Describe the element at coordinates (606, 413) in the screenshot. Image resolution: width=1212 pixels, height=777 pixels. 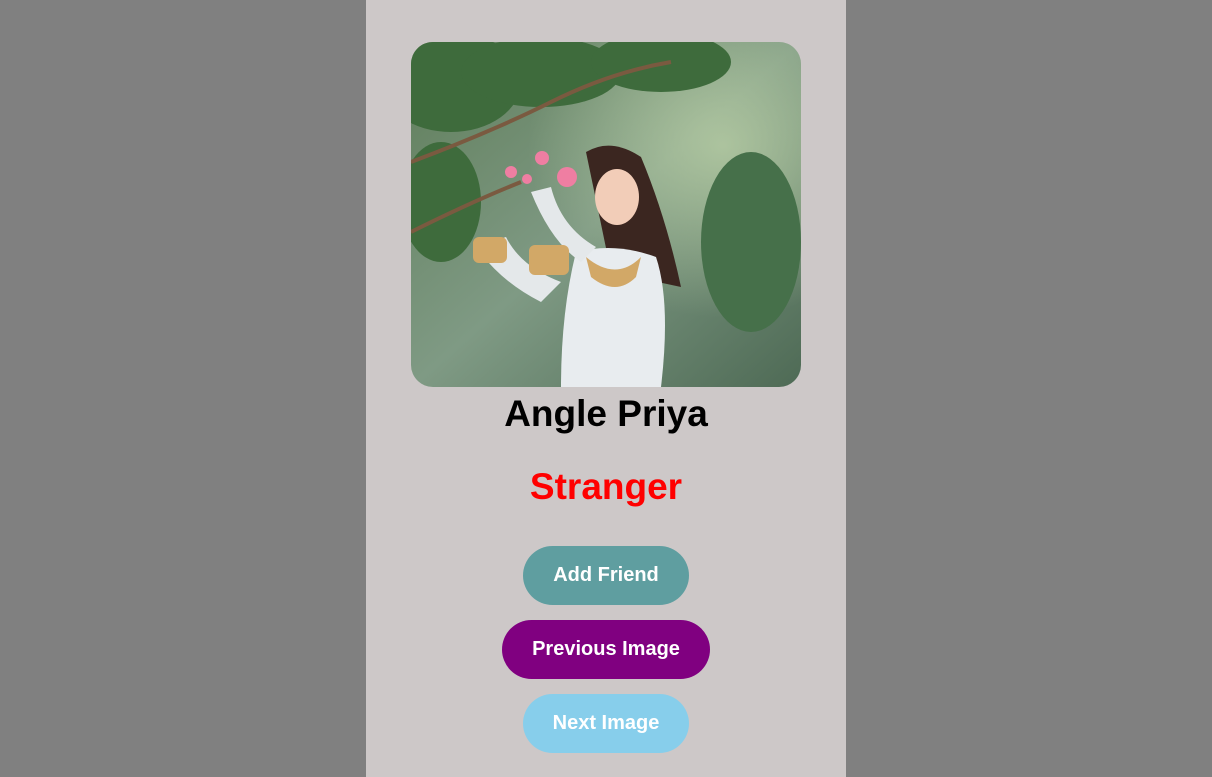
I see `profile-name: Angle Priya` at that location.